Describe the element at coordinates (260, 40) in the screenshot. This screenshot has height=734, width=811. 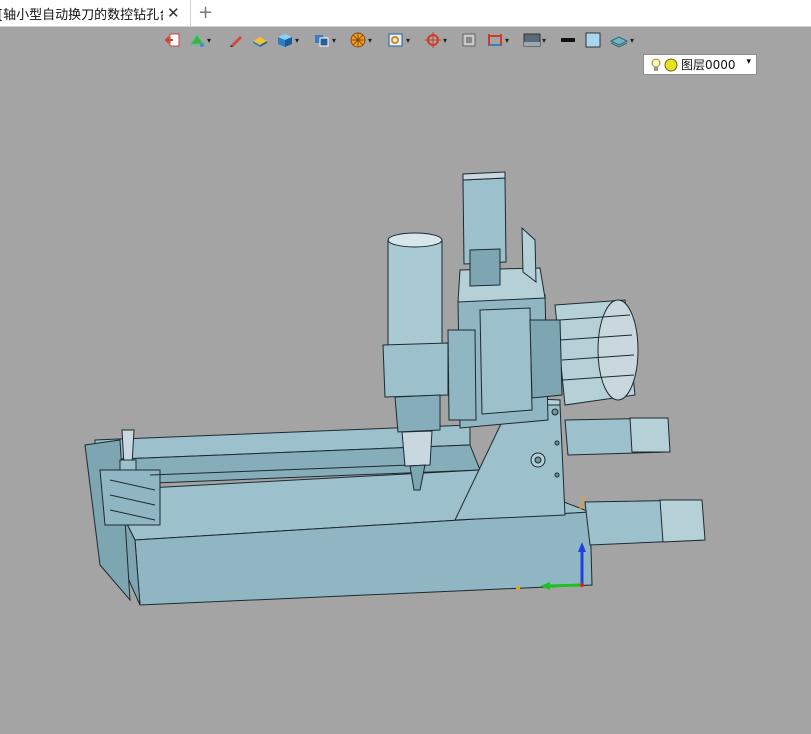
I see `render-mode-icon` at that location.